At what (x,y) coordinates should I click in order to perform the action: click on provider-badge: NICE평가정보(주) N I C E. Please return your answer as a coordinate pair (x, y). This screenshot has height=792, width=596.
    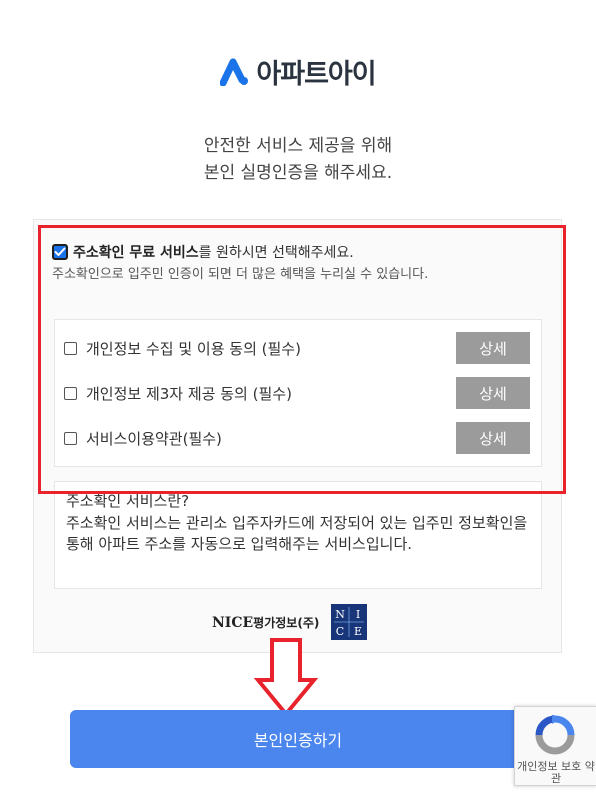
    Looking at the image, I should click on (290, 622).